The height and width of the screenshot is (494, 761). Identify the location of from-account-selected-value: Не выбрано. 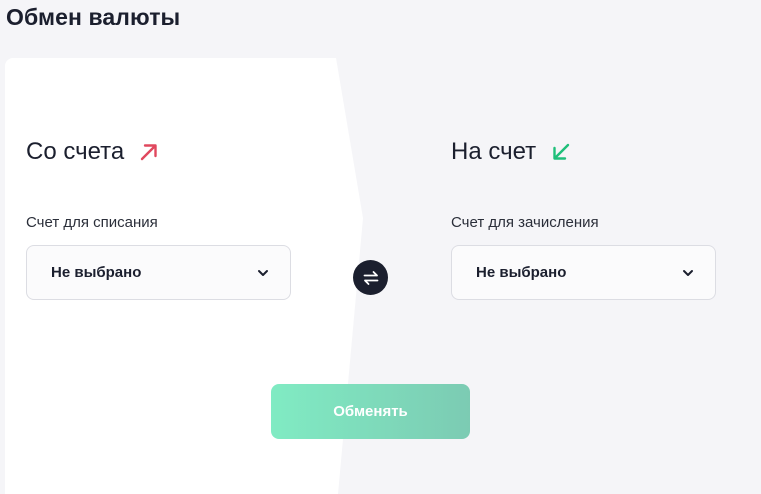
(96, 272).